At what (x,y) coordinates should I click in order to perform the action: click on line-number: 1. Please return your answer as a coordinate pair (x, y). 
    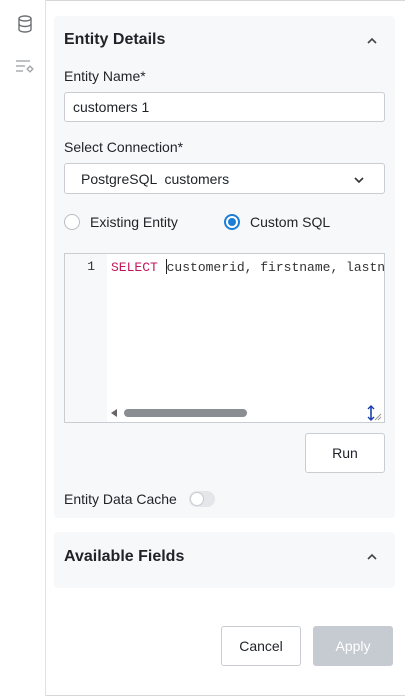
    Looking at the image, I should click on (91, 266).